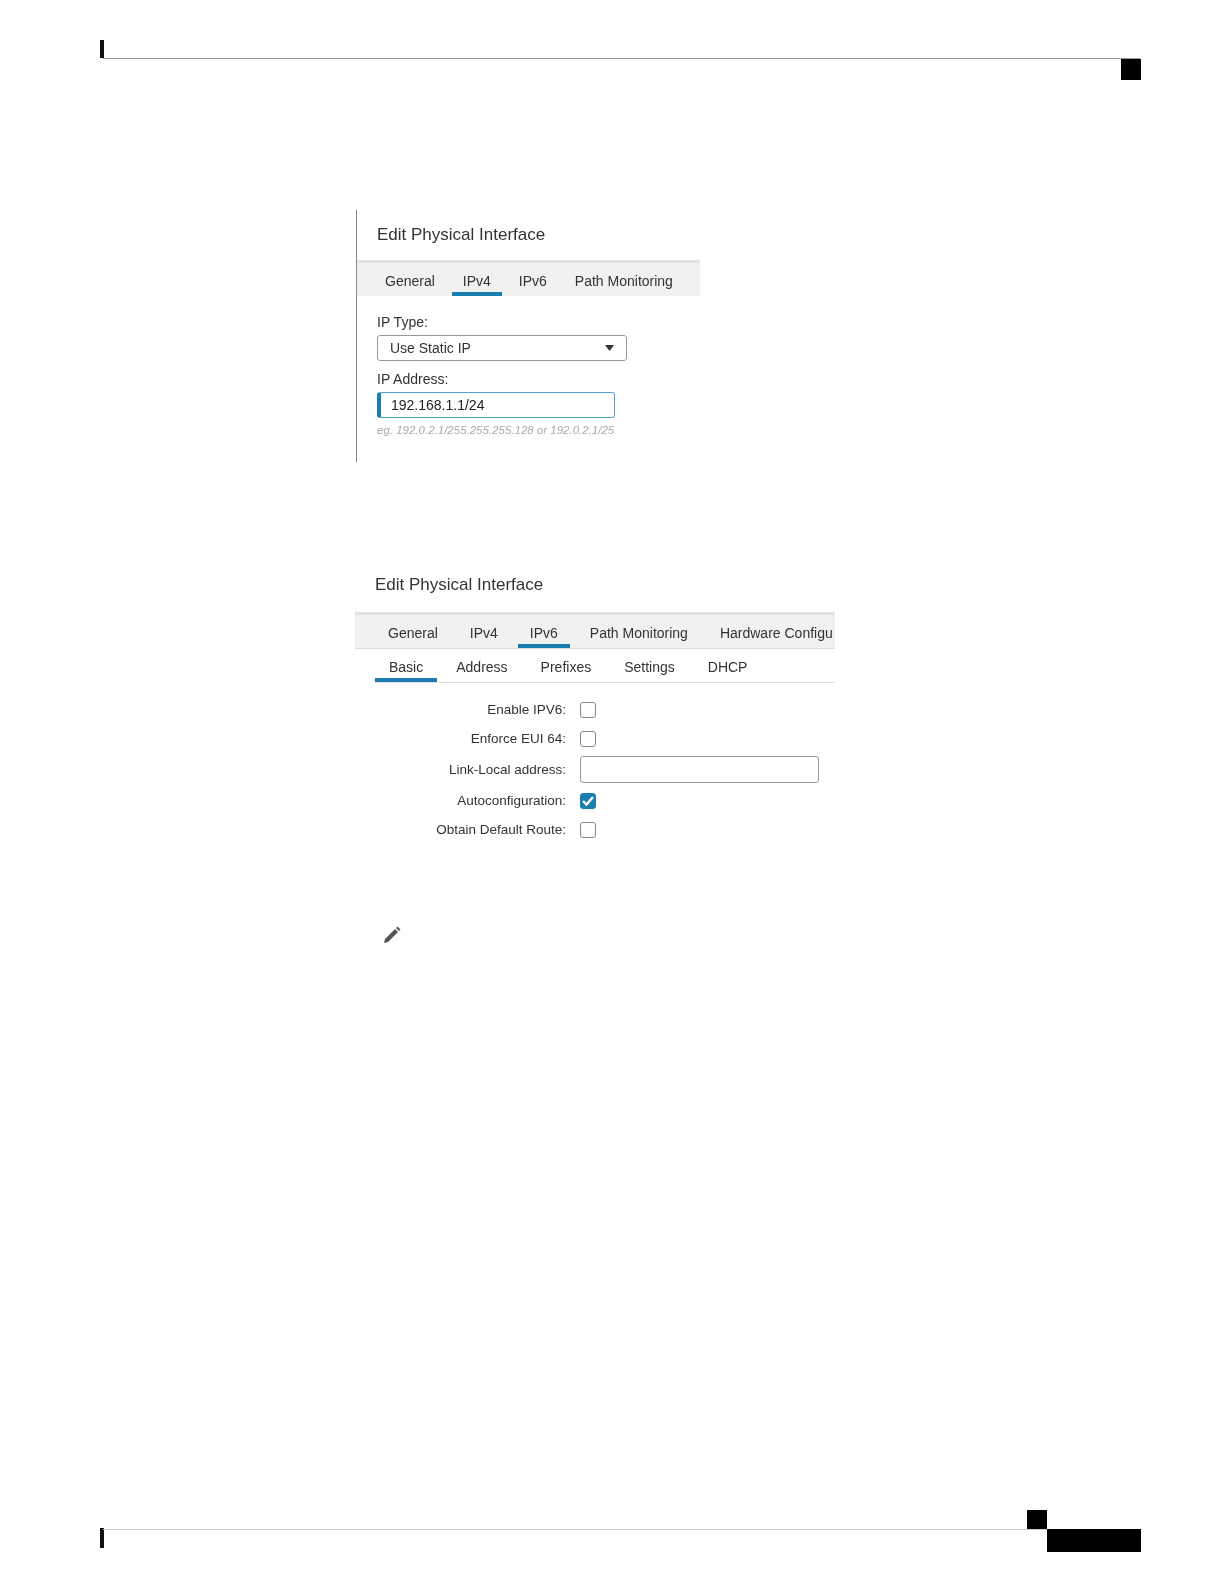  What do you see at coordinates (609, 348) in the screenshot?
I see `caret-icon` at bounding box center [609, 348].